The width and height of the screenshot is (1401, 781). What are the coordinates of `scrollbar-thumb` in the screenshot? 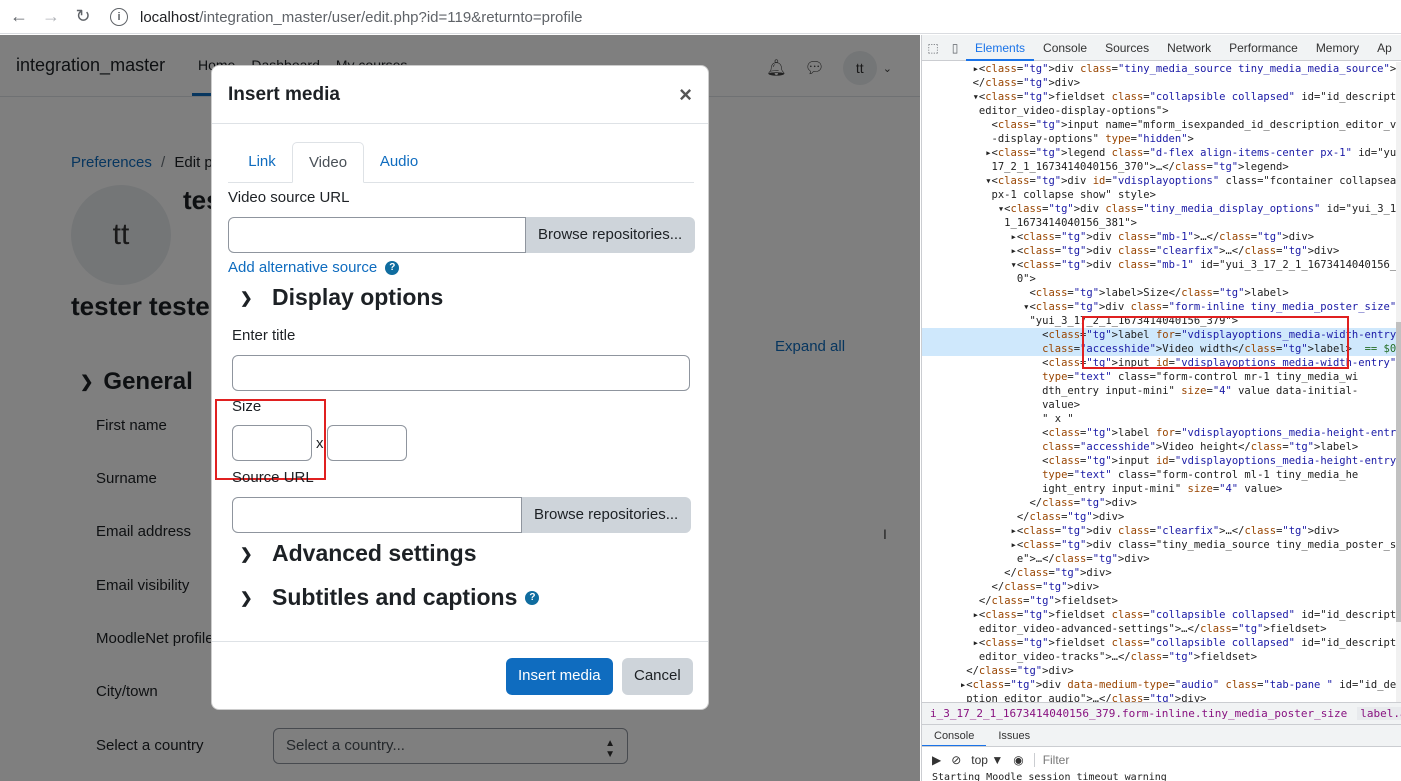 It's located at (1398, 472).